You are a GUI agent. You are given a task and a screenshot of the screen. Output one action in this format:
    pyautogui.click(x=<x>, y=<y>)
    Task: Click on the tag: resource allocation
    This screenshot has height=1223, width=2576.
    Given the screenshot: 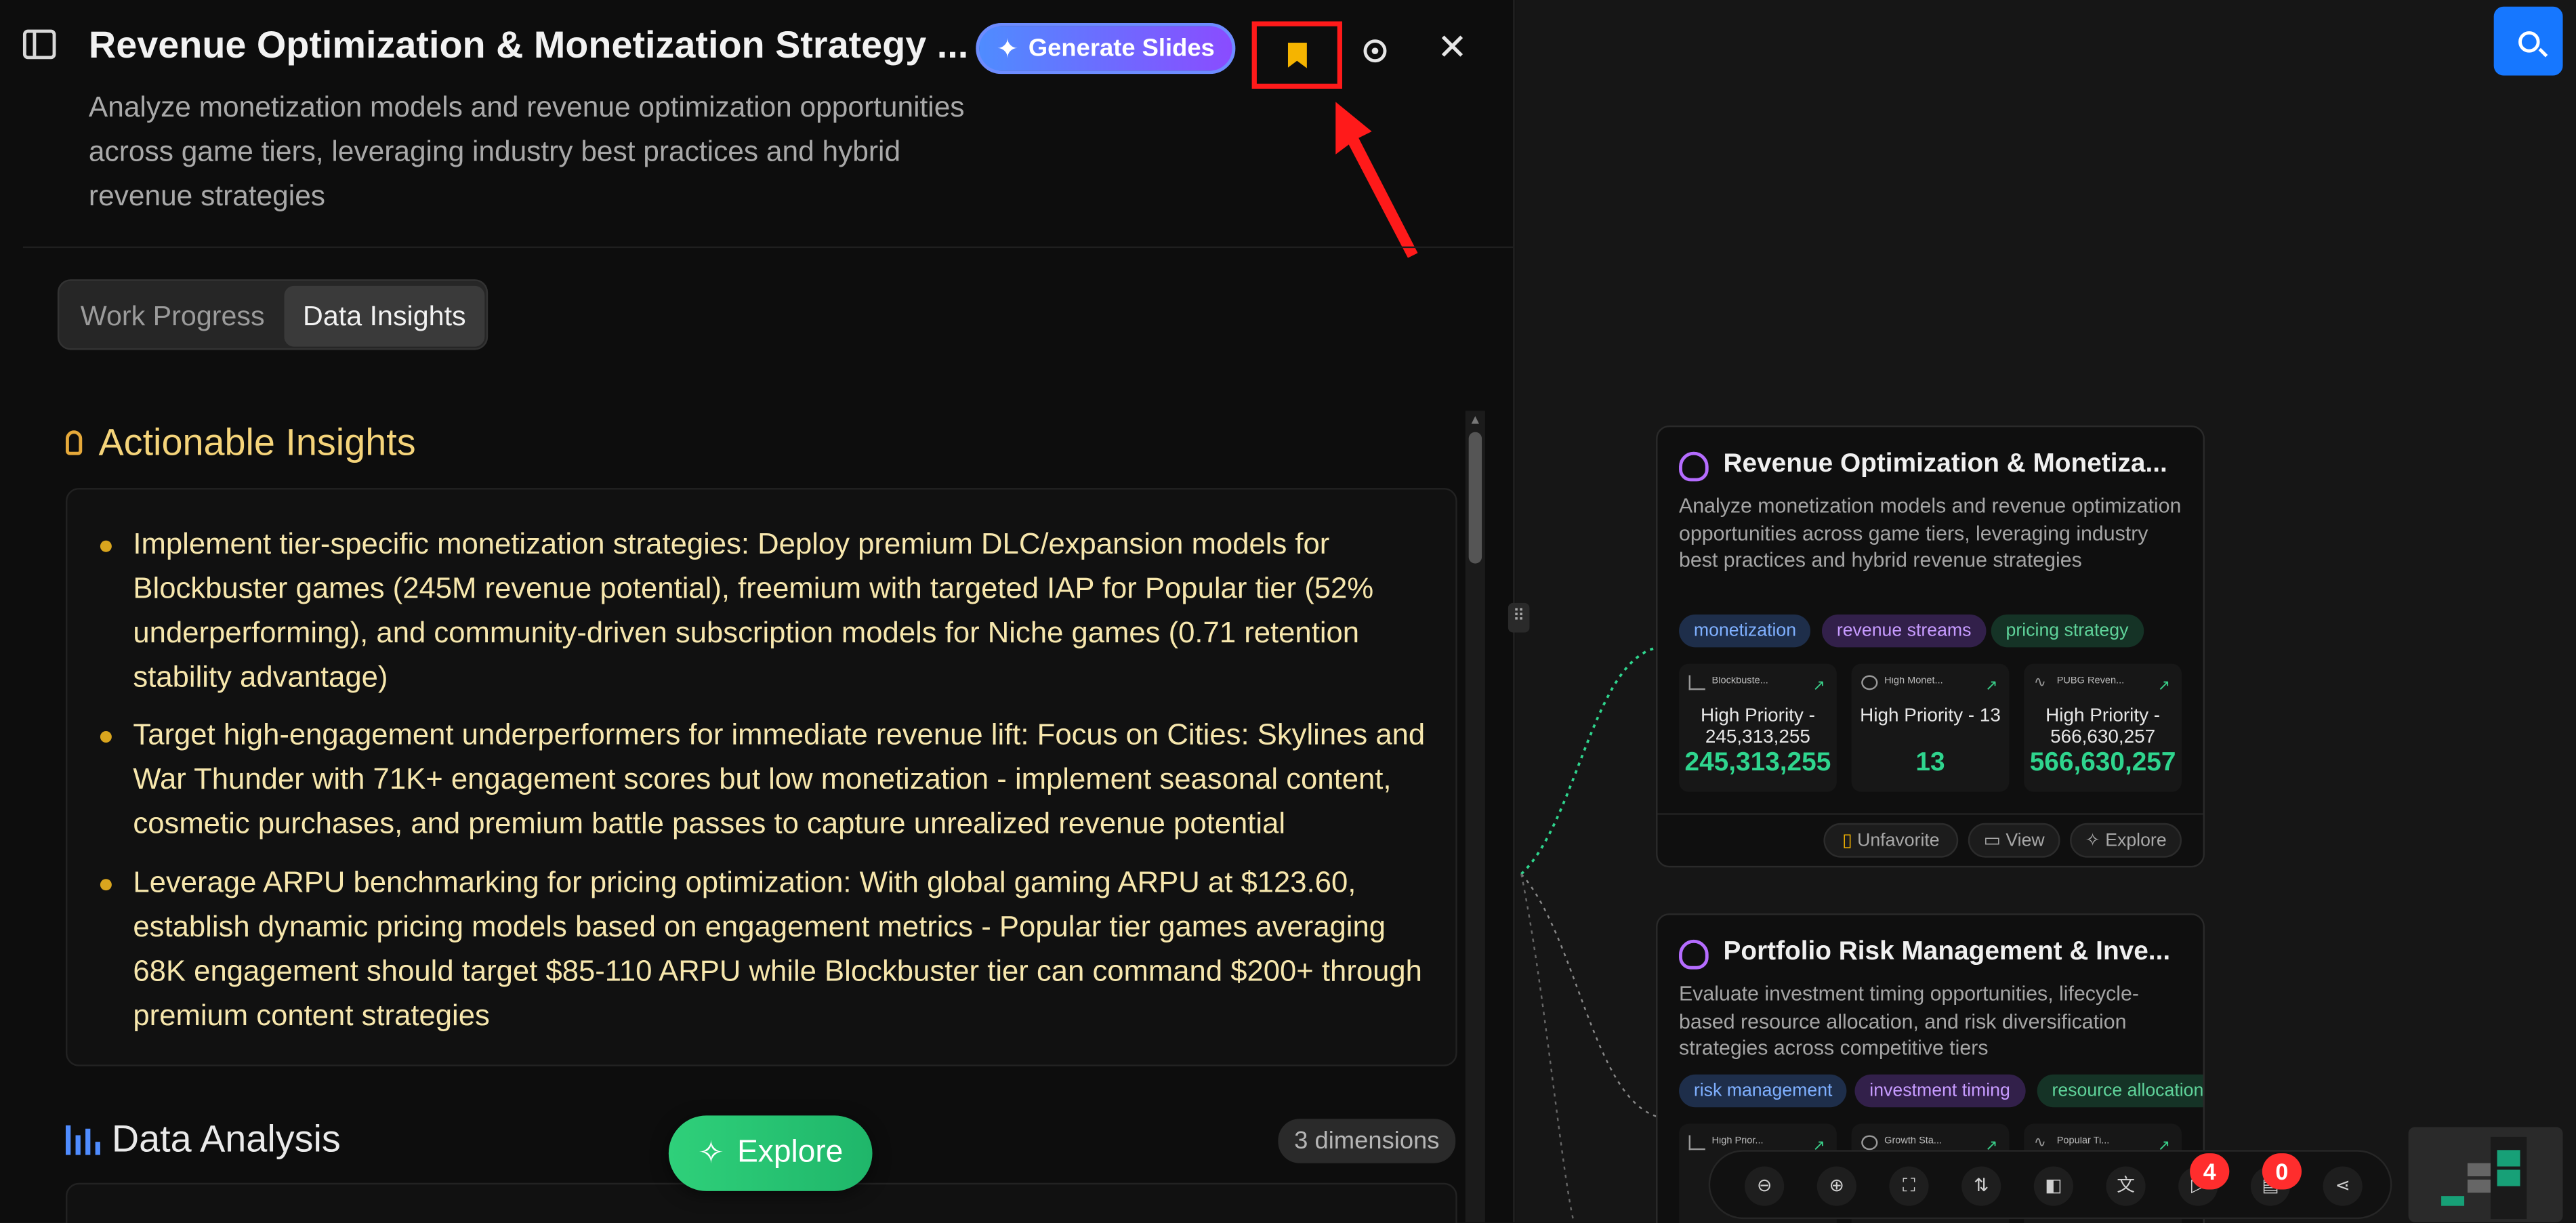 What is the action you would take?
    pyautogui.click(x=2120, y=1091)
    